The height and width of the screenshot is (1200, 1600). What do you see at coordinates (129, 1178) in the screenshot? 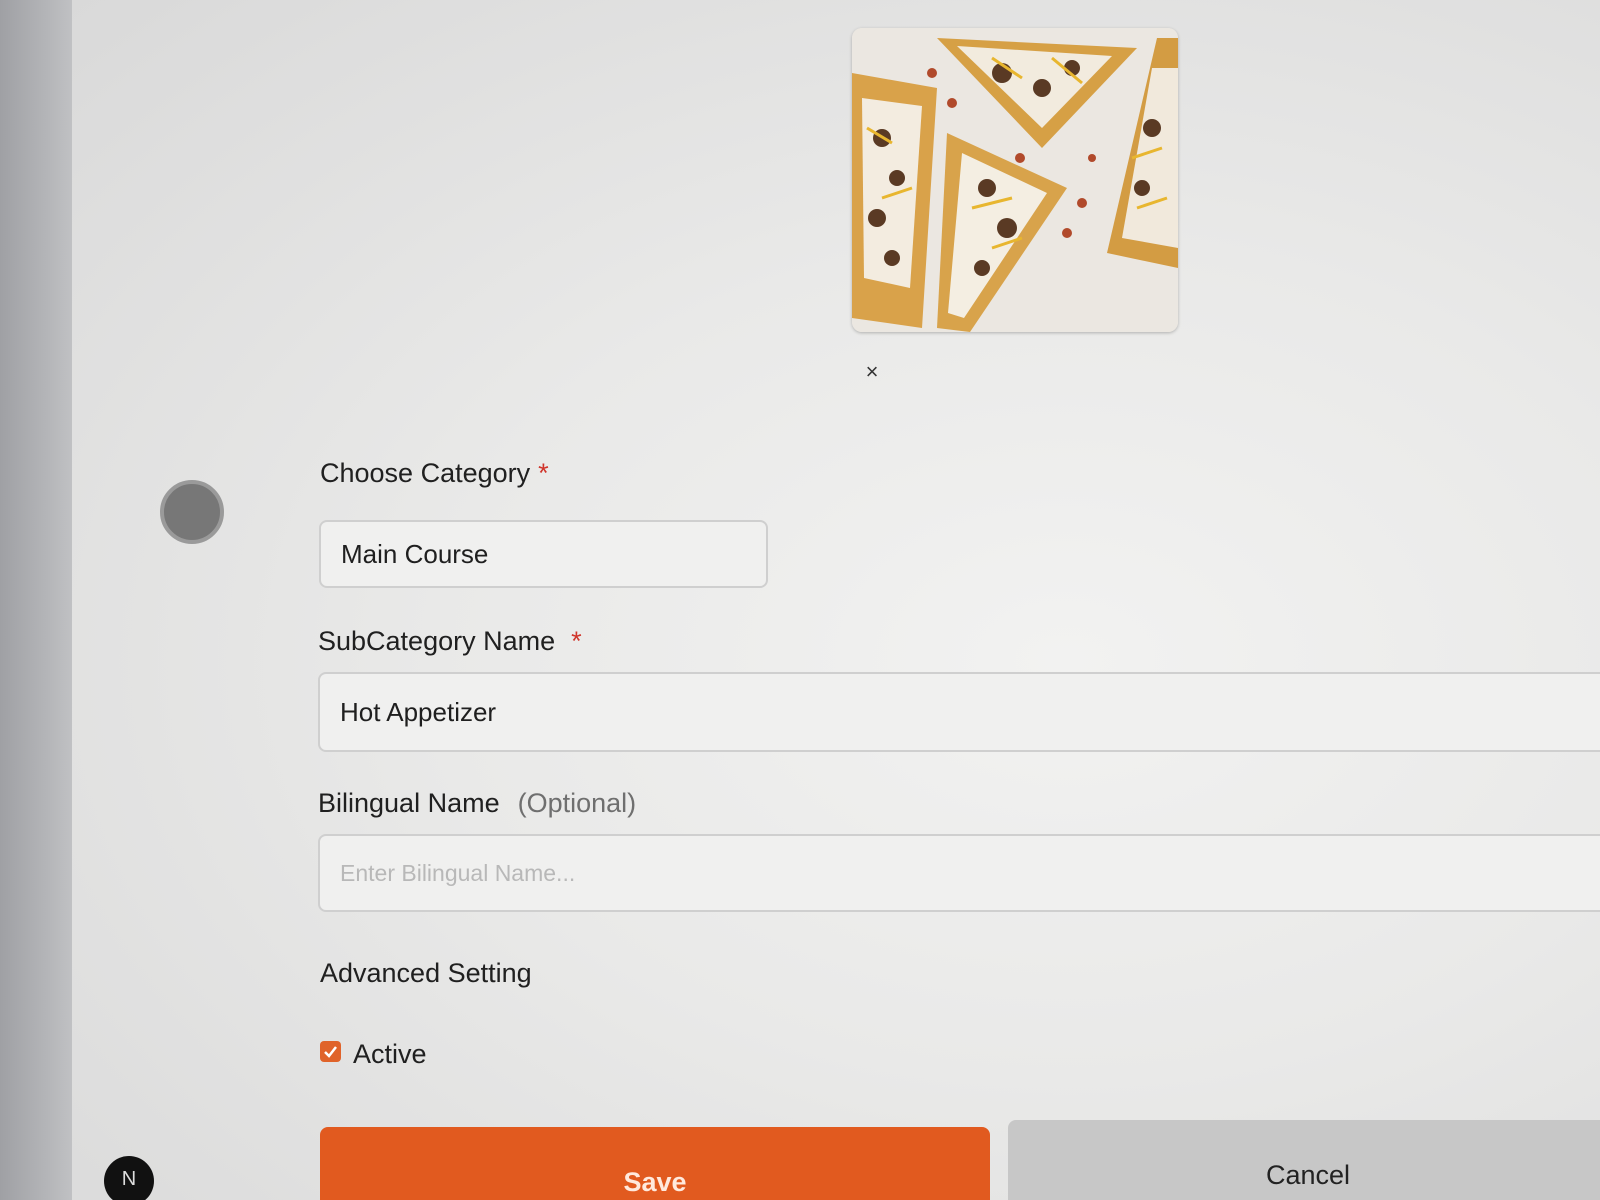
I see `corner-badge: N` at bounding box center [129, 1178].